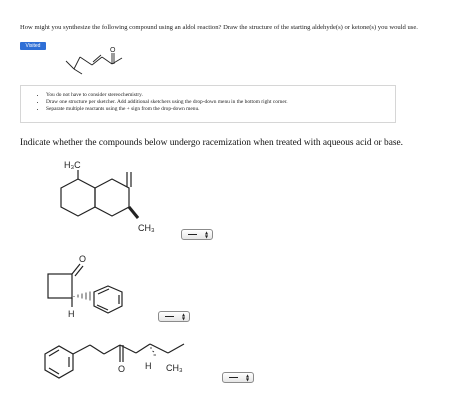  I want to click on racemization-dropdown-1: ▲ ▼, so click(197, 234).